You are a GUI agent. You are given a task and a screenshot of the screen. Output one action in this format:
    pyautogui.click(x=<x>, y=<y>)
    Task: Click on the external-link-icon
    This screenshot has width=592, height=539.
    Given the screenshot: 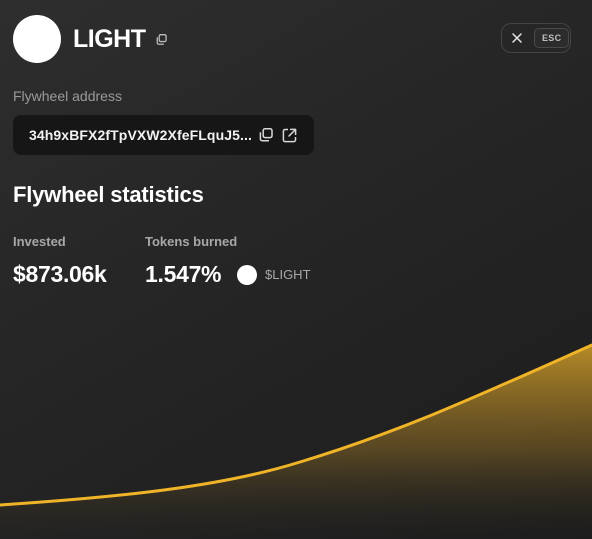 What is the action you would take?
    pyautogui.click(x=289, y=135)
    